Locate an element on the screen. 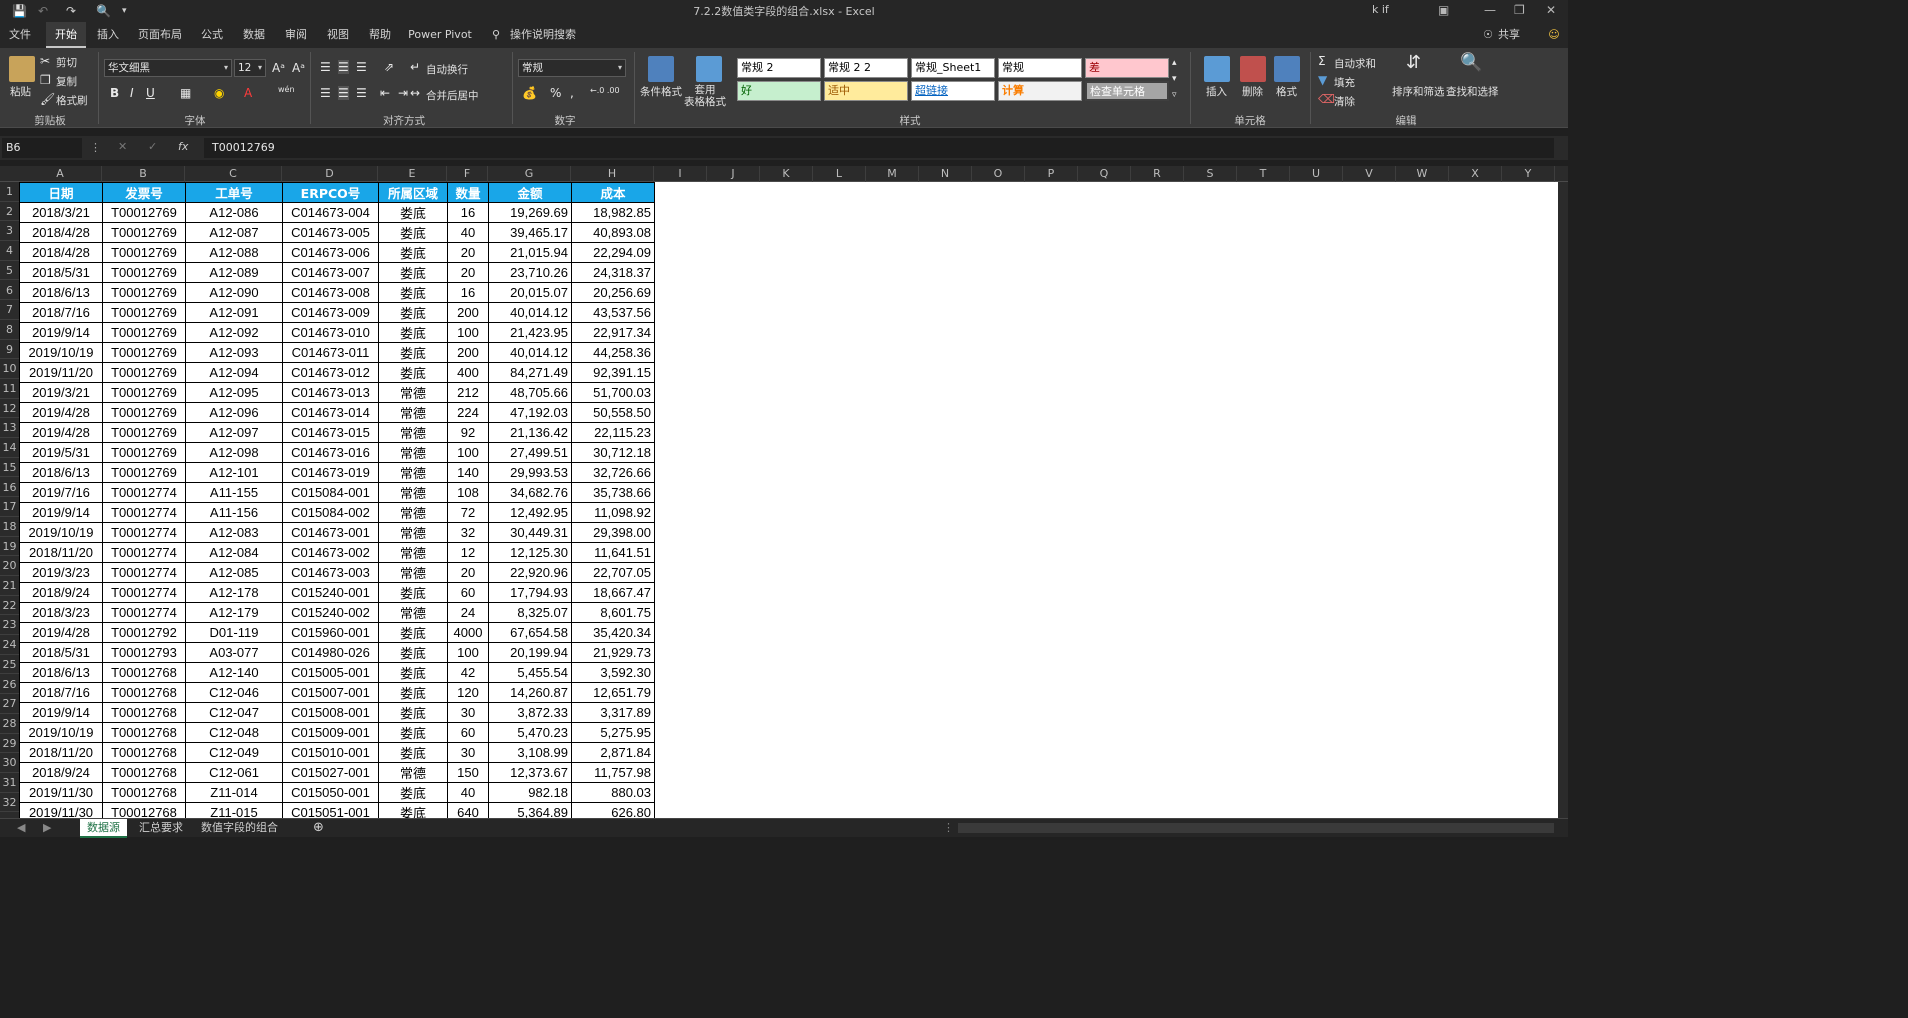  table-cell: 100 is located at coordinates (468, 452).